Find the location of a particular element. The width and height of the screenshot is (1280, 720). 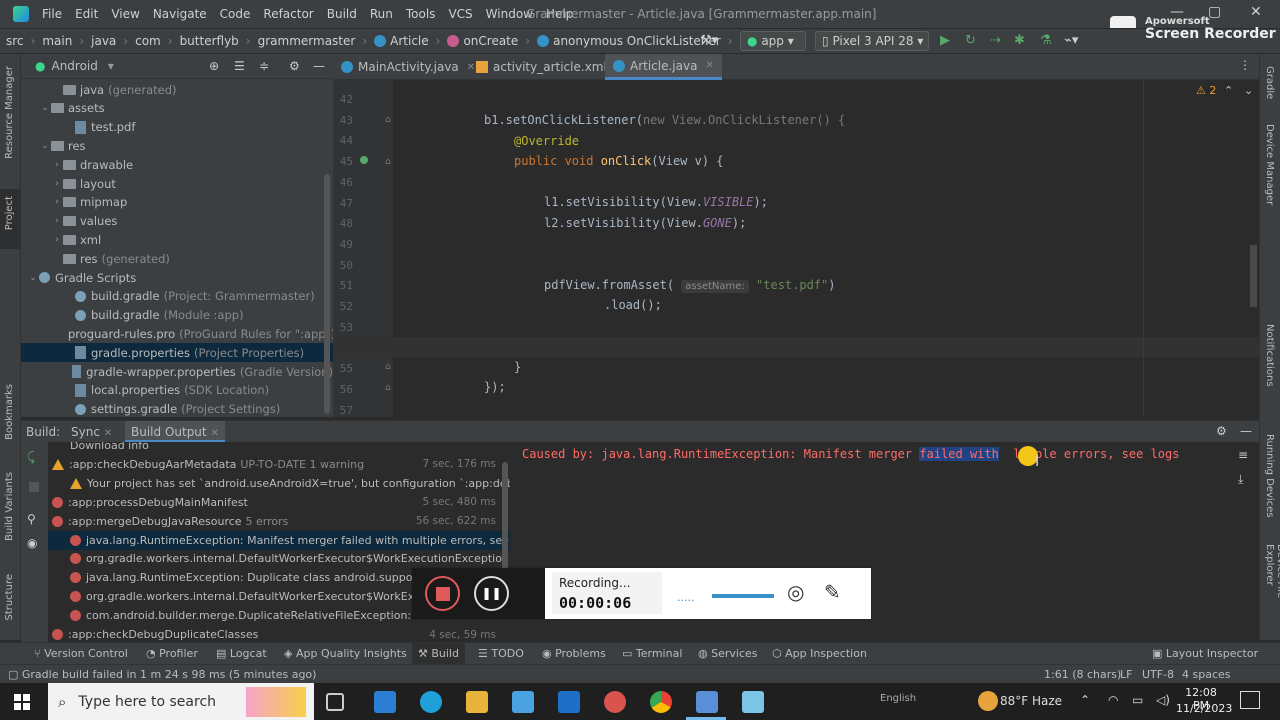

wifi-icon: ◠ is located at coordinates (1113, 700).